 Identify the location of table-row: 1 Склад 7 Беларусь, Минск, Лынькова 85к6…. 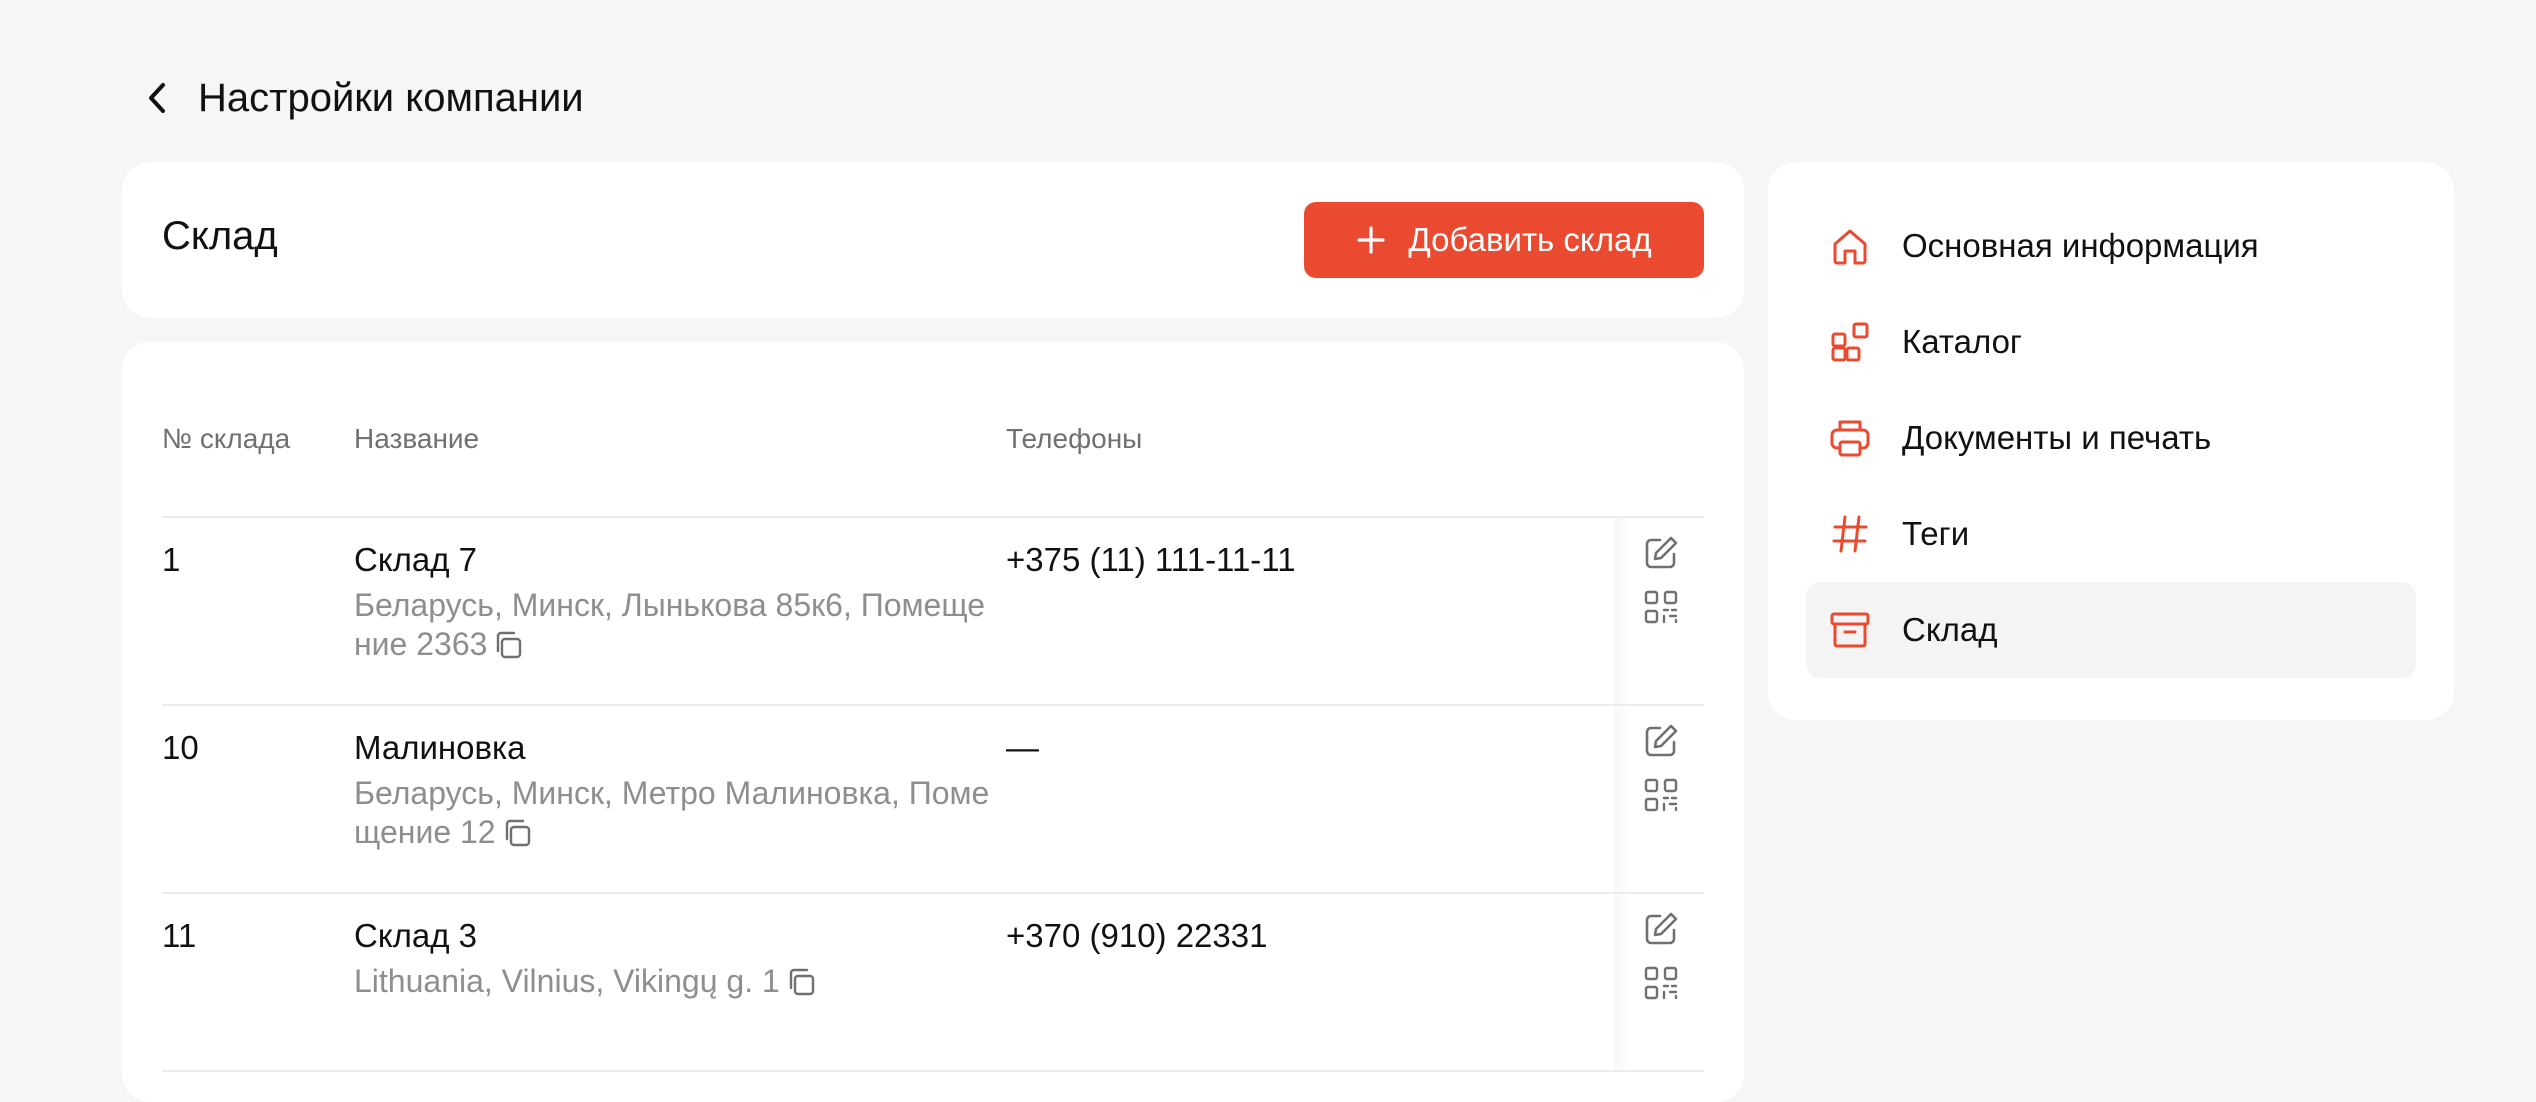
(933, 612).